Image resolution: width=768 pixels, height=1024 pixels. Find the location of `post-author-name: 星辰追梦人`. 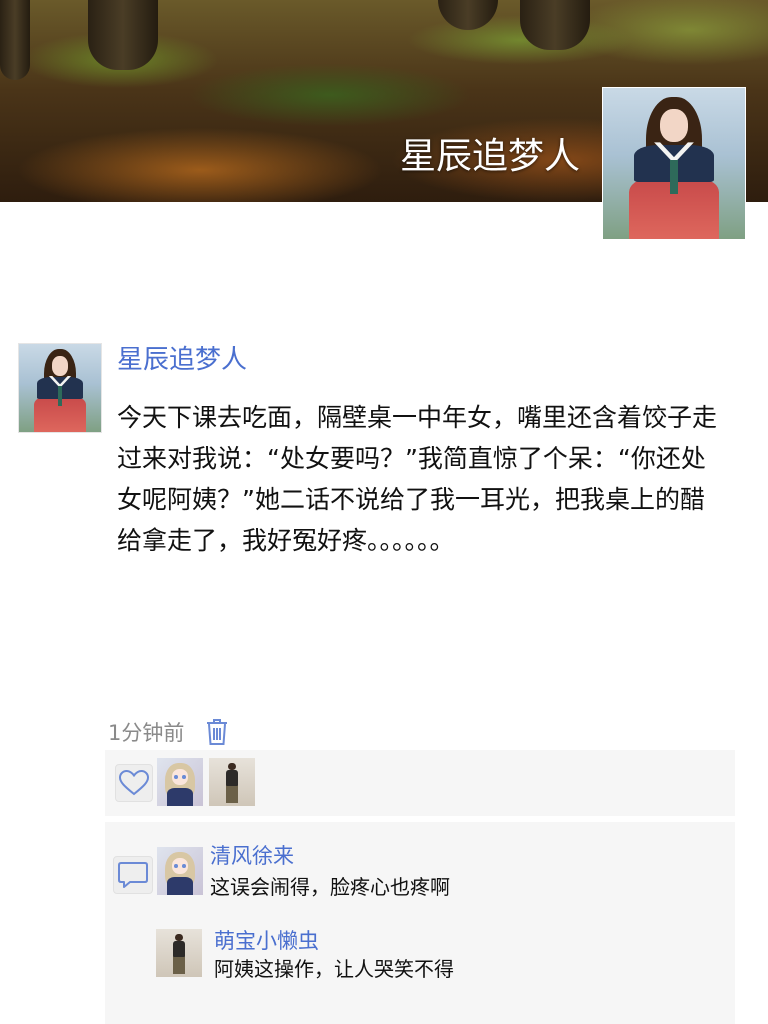

post-author-name: 星辰追梦人 is located at coordinates (182, 360).